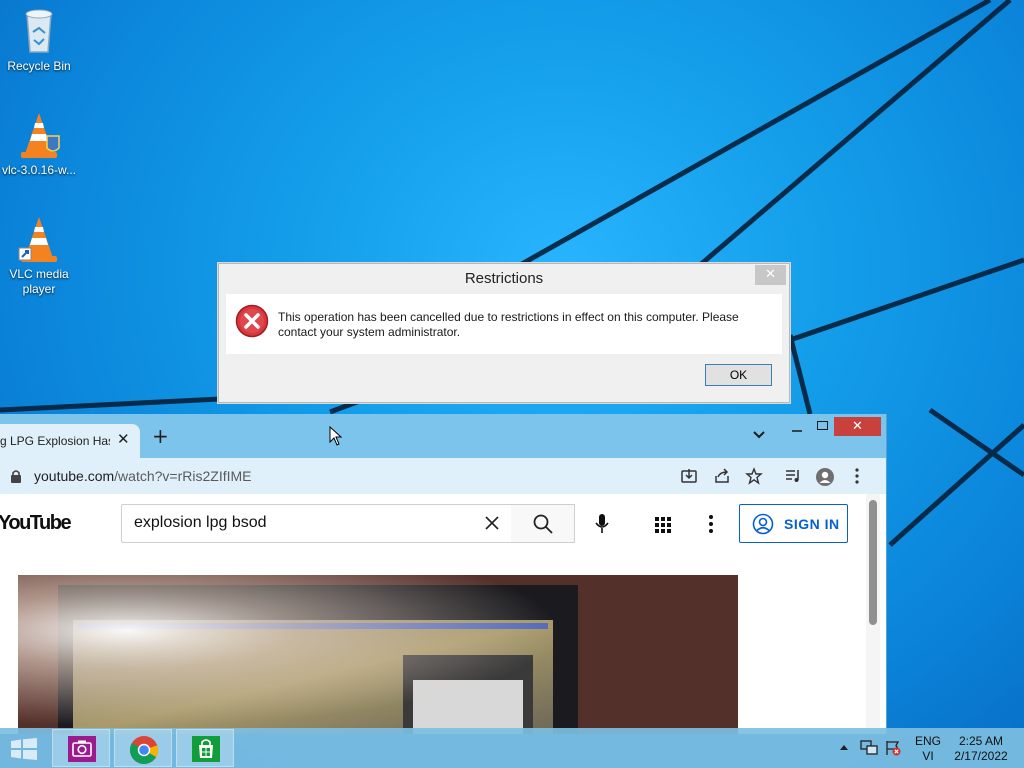 This screenshot has height=768, width=1024. I want to click on language-indicator: ENG VI, so click(928, 749).